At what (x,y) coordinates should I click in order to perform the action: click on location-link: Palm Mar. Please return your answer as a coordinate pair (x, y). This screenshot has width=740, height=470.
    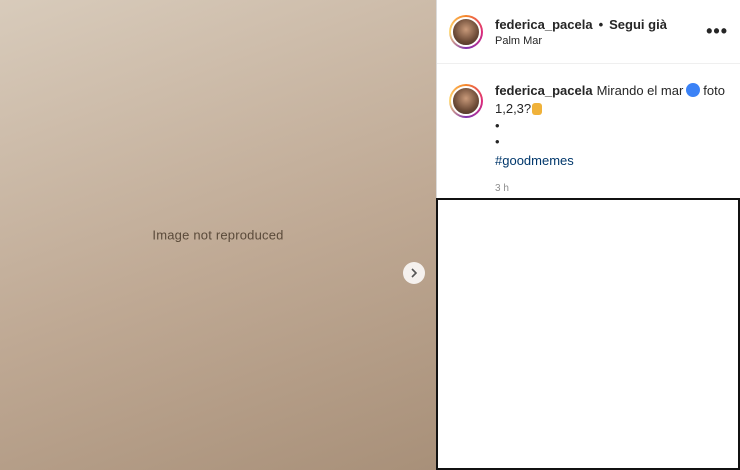
    Looking at the image, I should click on (596, 41).